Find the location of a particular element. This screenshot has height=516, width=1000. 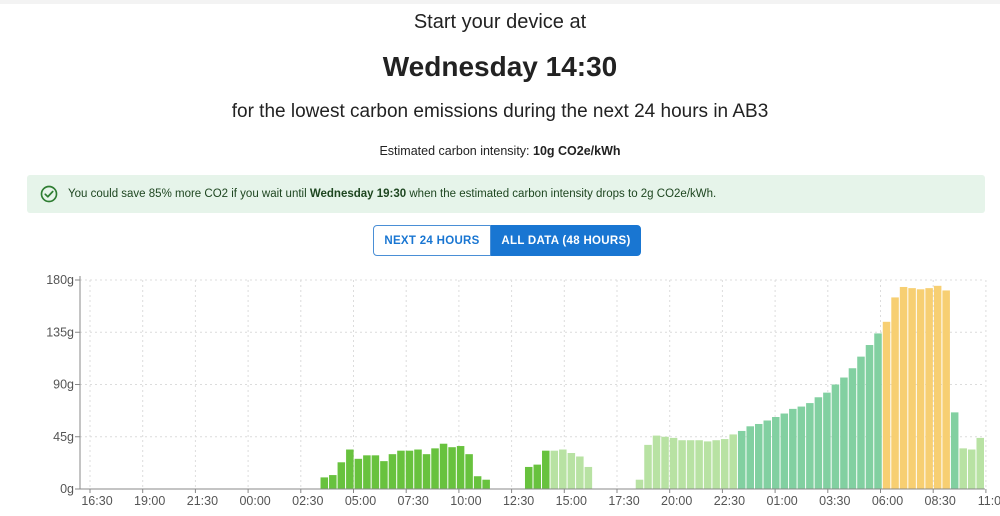

x-tick-label: 07:30 is located at coordinates (413, 501).